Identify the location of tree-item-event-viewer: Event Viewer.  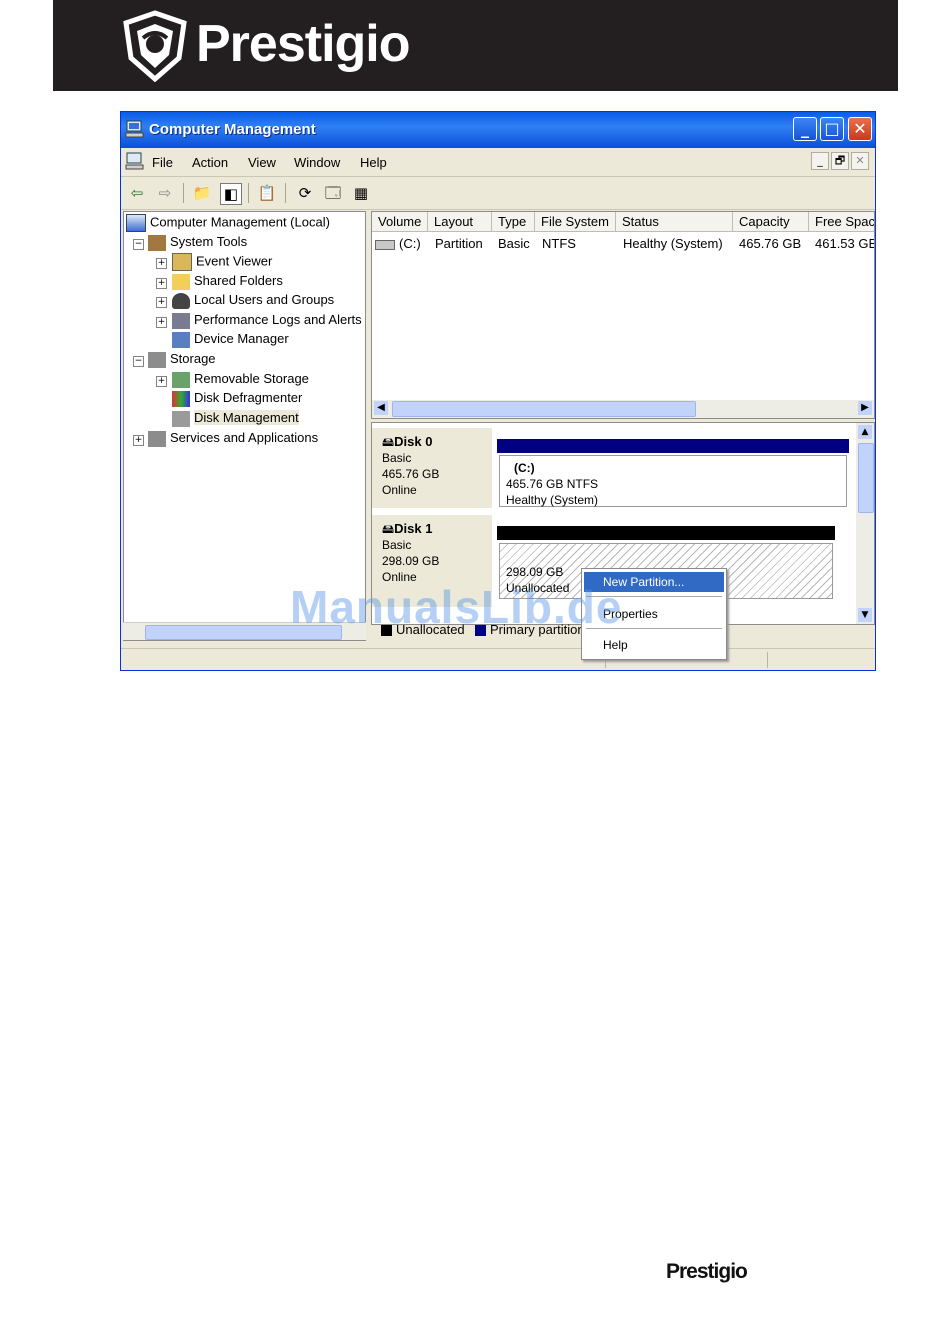
(222, 262).